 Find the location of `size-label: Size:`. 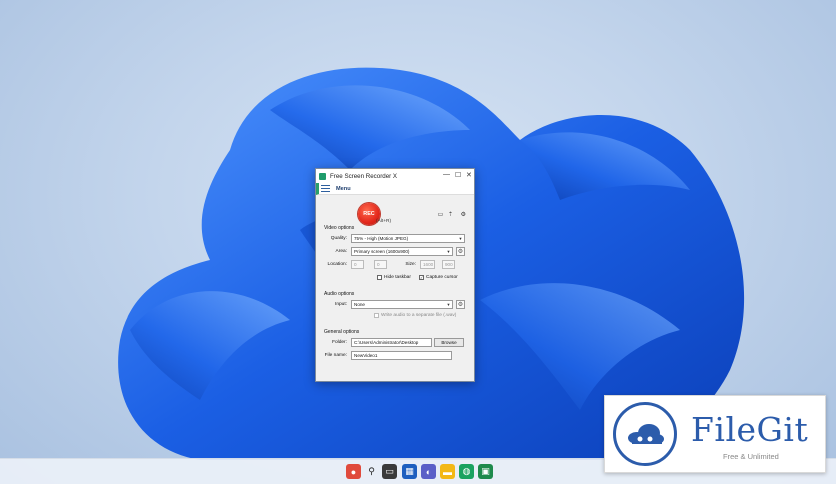

size-label: Size: is located at coordinates (410, 264).